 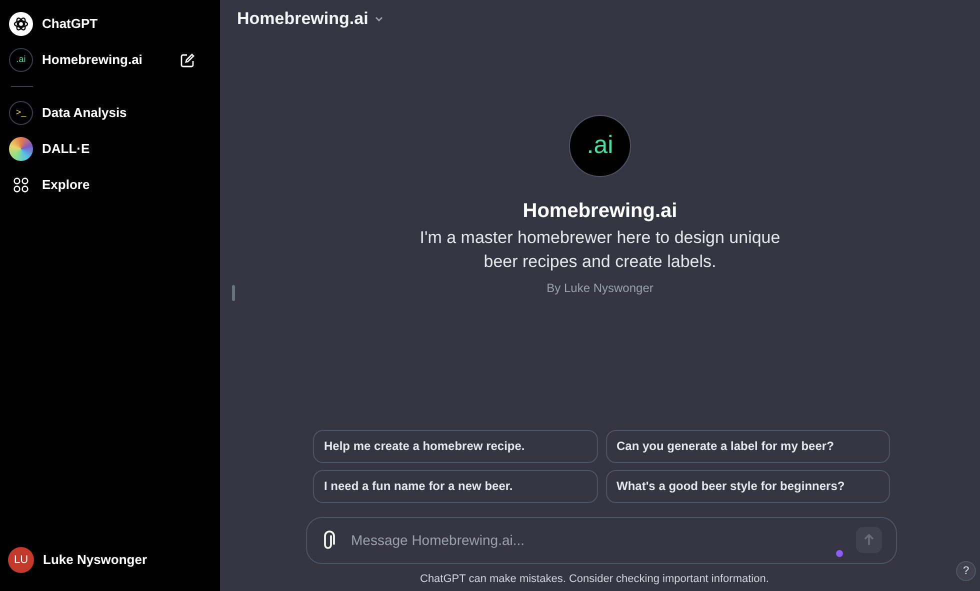 I want to click on user-avatar: LU, so click(x=21, y=560).